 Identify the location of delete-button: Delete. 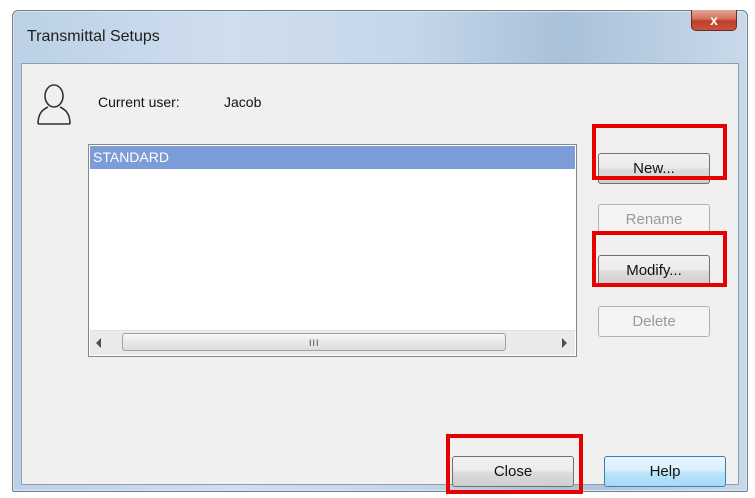
(654, 321).